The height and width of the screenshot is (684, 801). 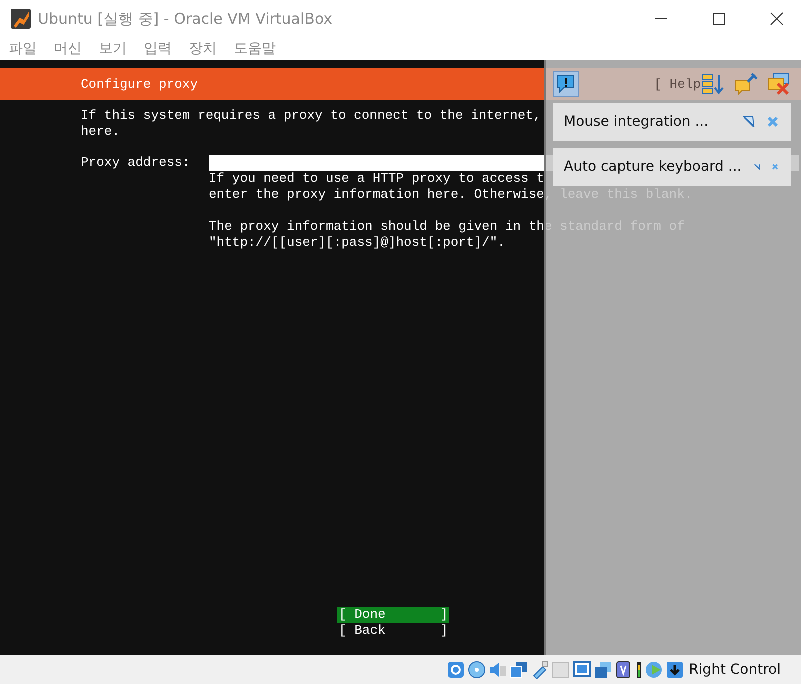 What do you see at coordinates (540, 669) in the screenshot?
I see `usb-icon` at bounding box center [540, 669].